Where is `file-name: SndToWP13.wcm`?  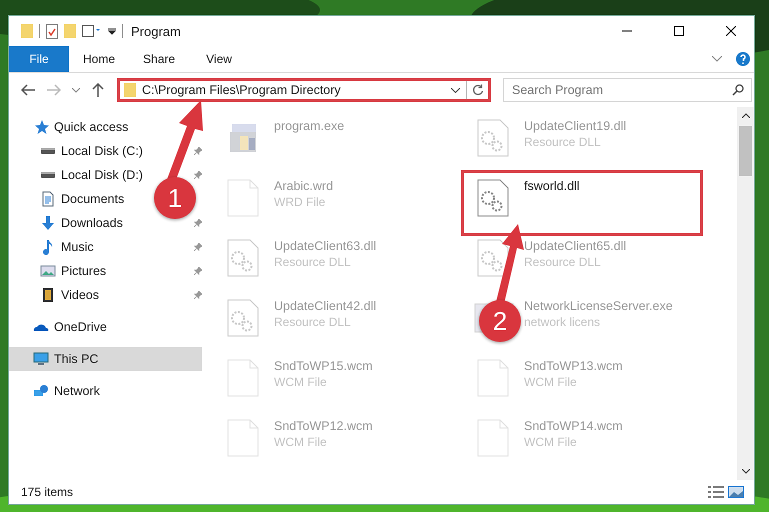 file-name: SndToWP13.wcm is located at coordinates (573, 366).